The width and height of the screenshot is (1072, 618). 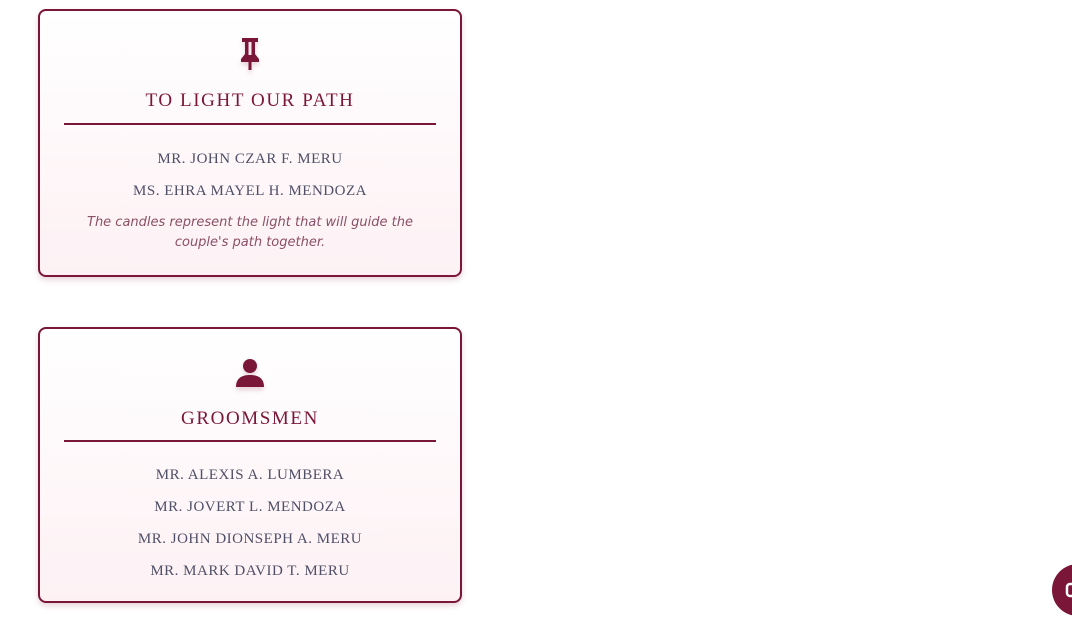 I want to click on card-title: TO LIGHT OUR PATH, so click(x=250, y=100).